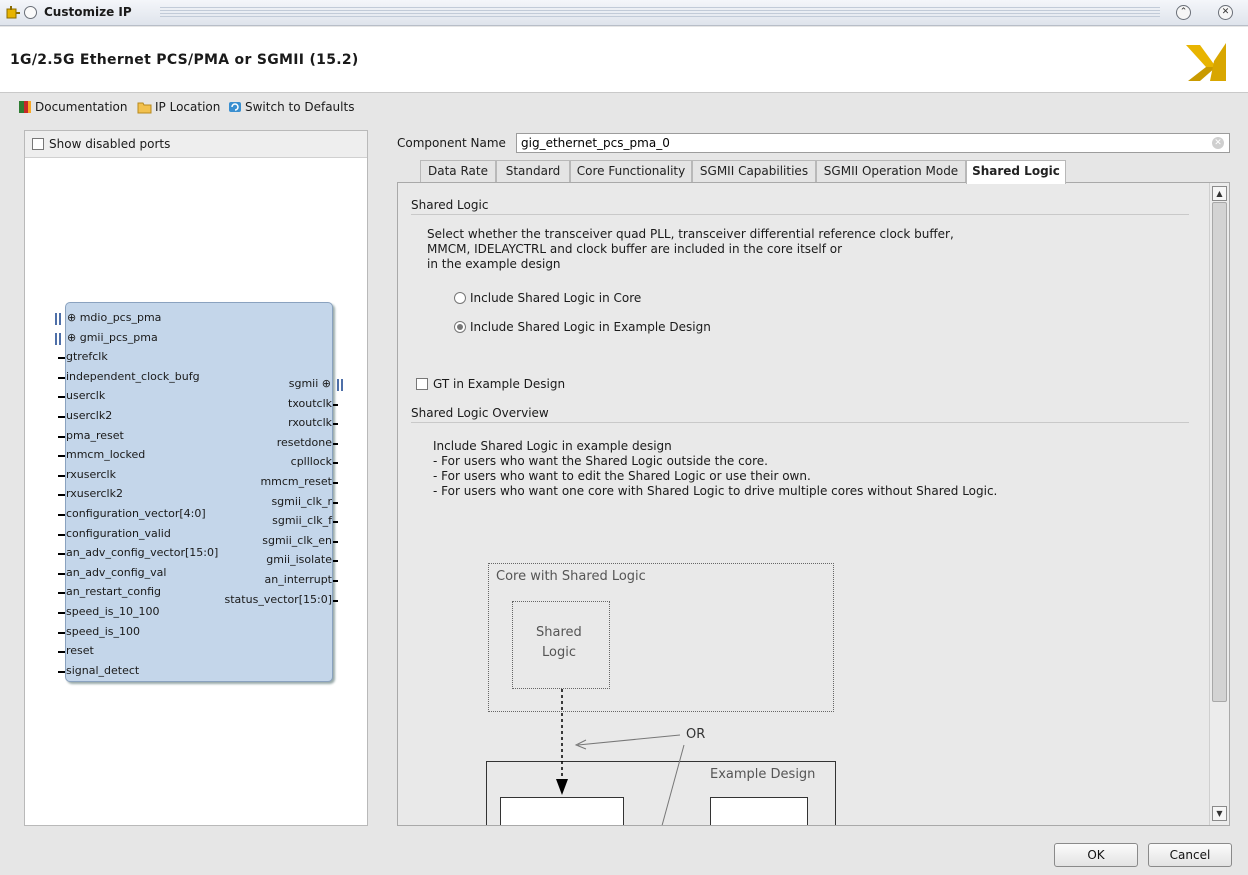 The width and height of the screenshot is (1248, 875). I want to click on window-title: Customize IP, so click(88, 12).